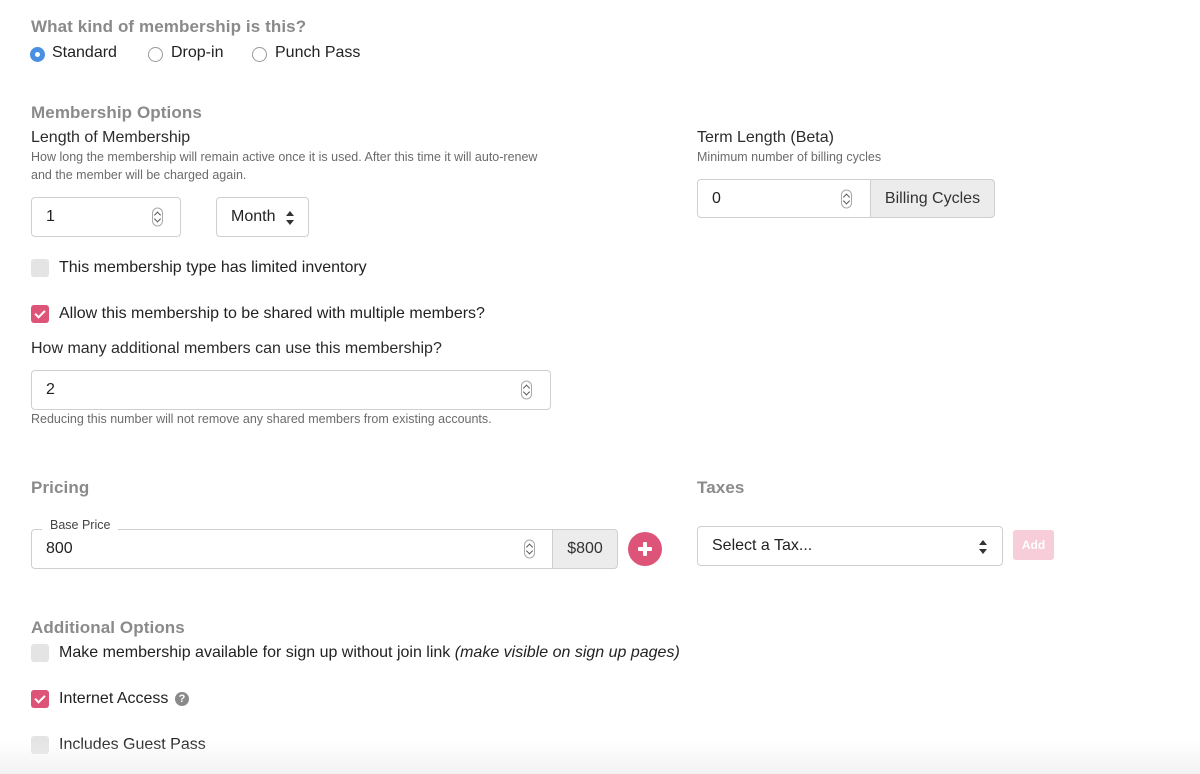 The image size is (1200, 774). Describe the element at coordinates (37, 54) in the screenshot. I see `radio-standard-indicator` at that location.